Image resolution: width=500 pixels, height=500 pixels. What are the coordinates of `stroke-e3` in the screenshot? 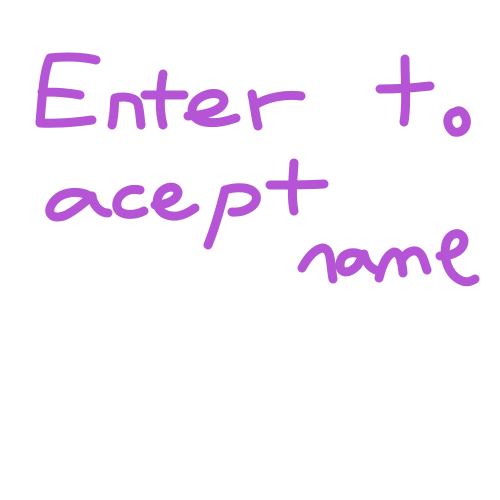 It's located at (457, 258).